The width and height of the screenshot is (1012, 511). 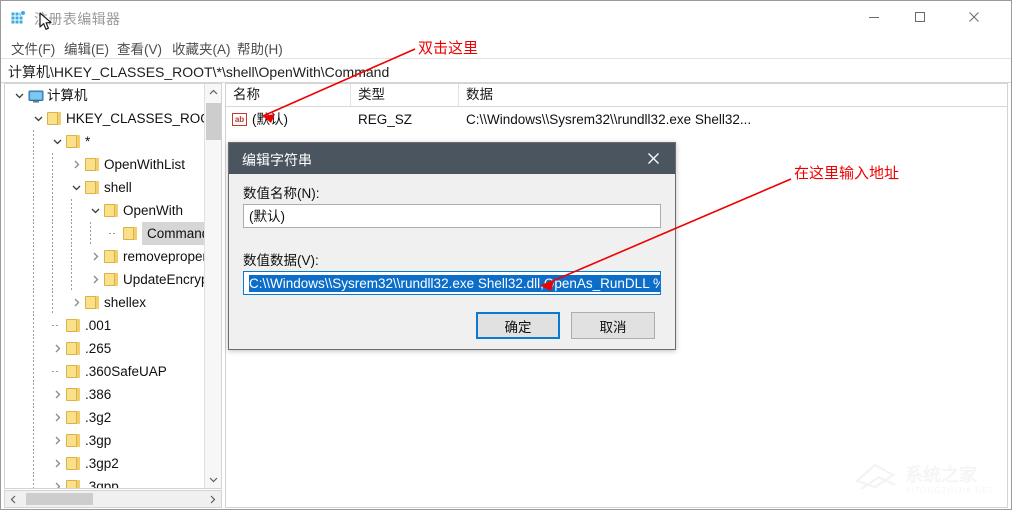 I want to click on tree-item-openwithlist: OpenWithList, so click(x=105, y=164).